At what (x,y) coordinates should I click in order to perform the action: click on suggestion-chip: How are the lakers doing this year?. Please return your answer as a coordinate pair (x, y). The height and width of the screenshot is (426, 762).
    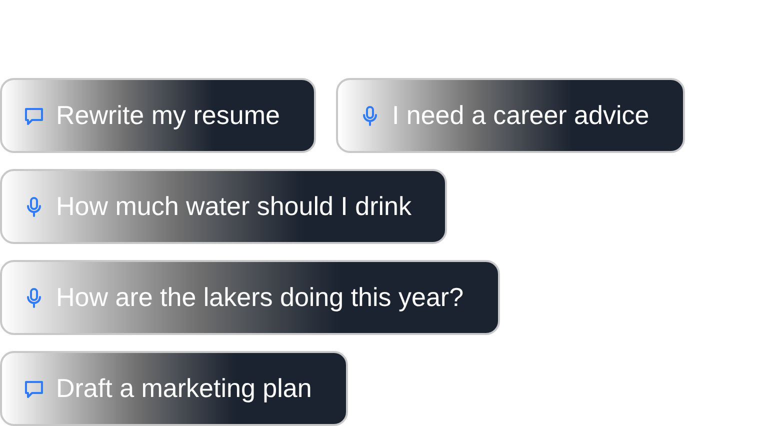
    Looking at the image, I should click on (250, 297).